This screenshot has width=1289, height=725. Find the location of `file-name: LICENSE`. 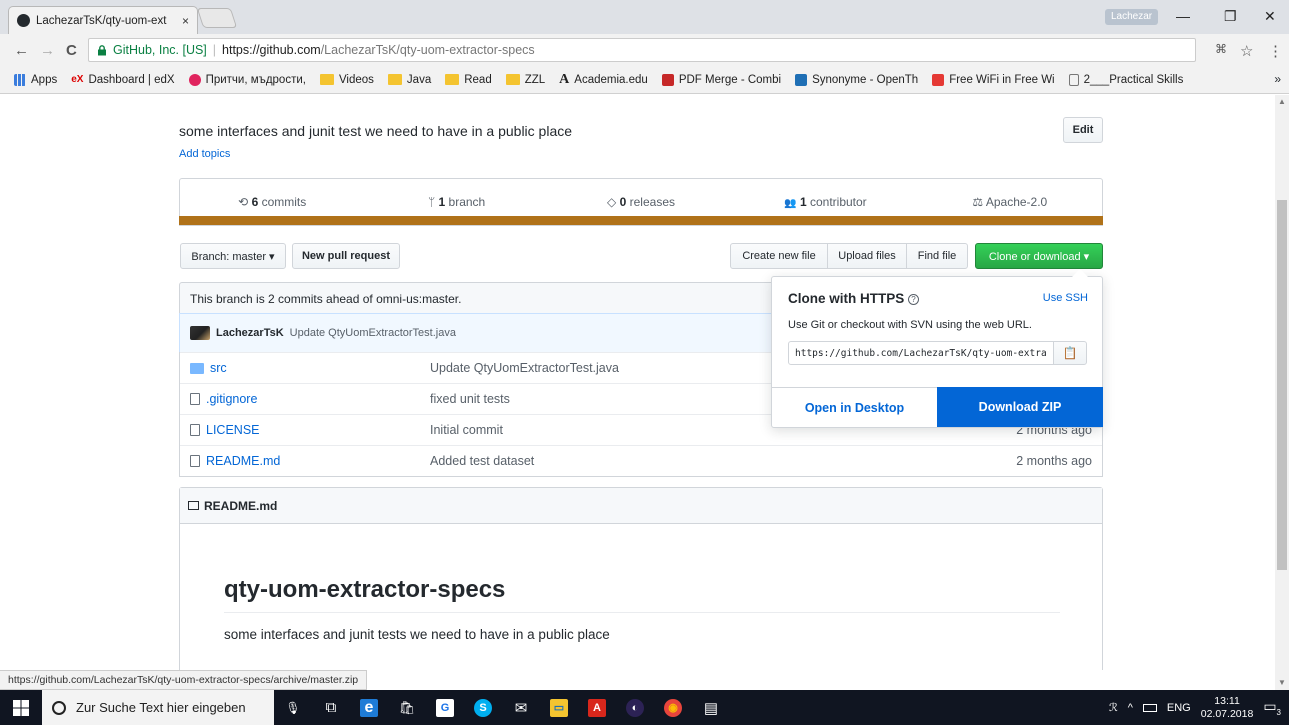

file-name: LICENSE is located at coordinates (233, 430).